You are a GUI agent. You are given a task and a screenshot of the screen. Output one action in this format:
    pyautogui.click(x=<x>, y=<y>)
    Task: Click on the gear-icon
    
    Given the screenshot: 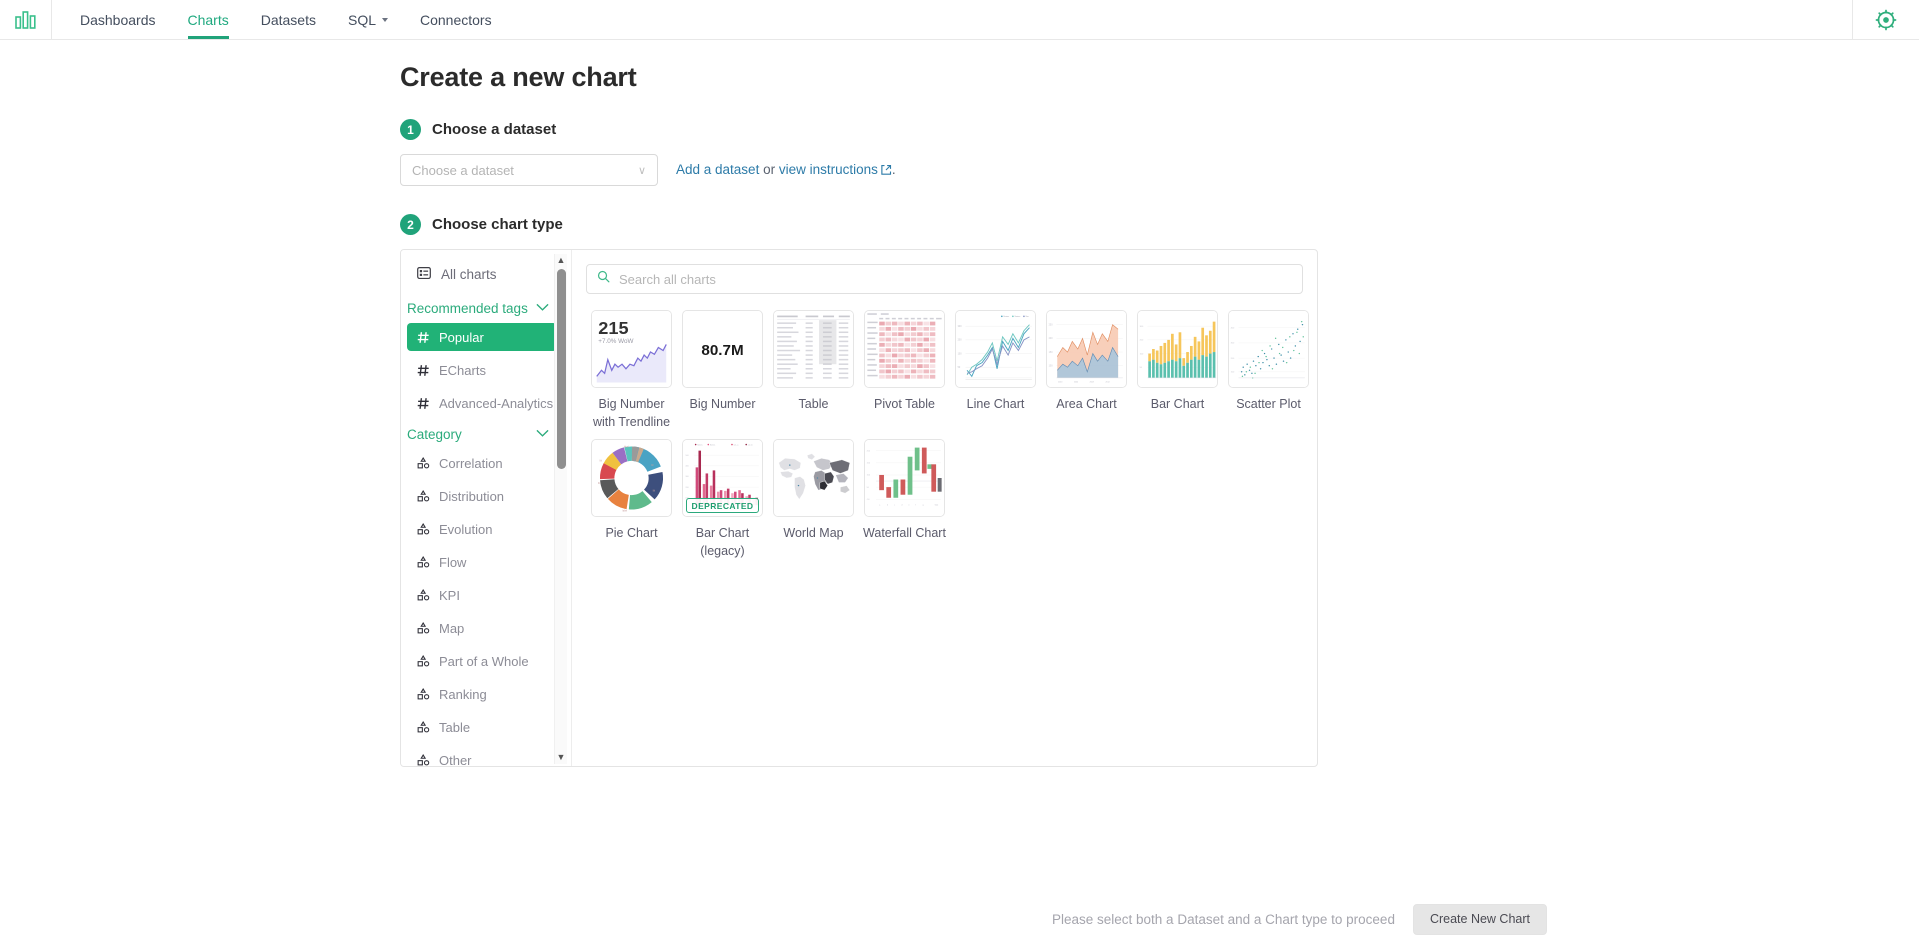 What is the action you would take?
    pyautogui.click(x=1886, y=20)
    